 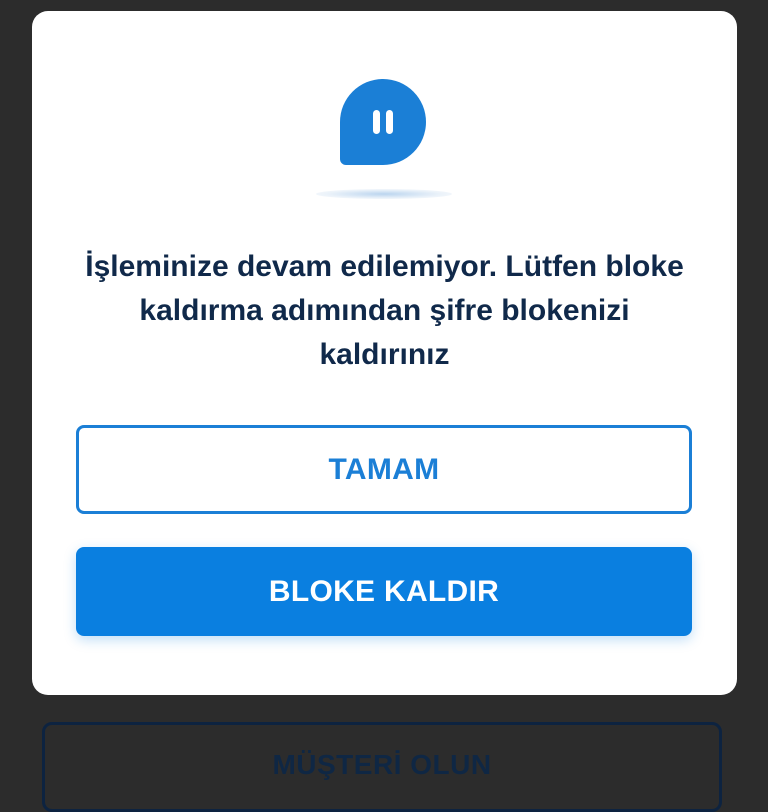 I want to click on unblock-button-label: BLOKE KALDIR, so click(x=384, y=591).